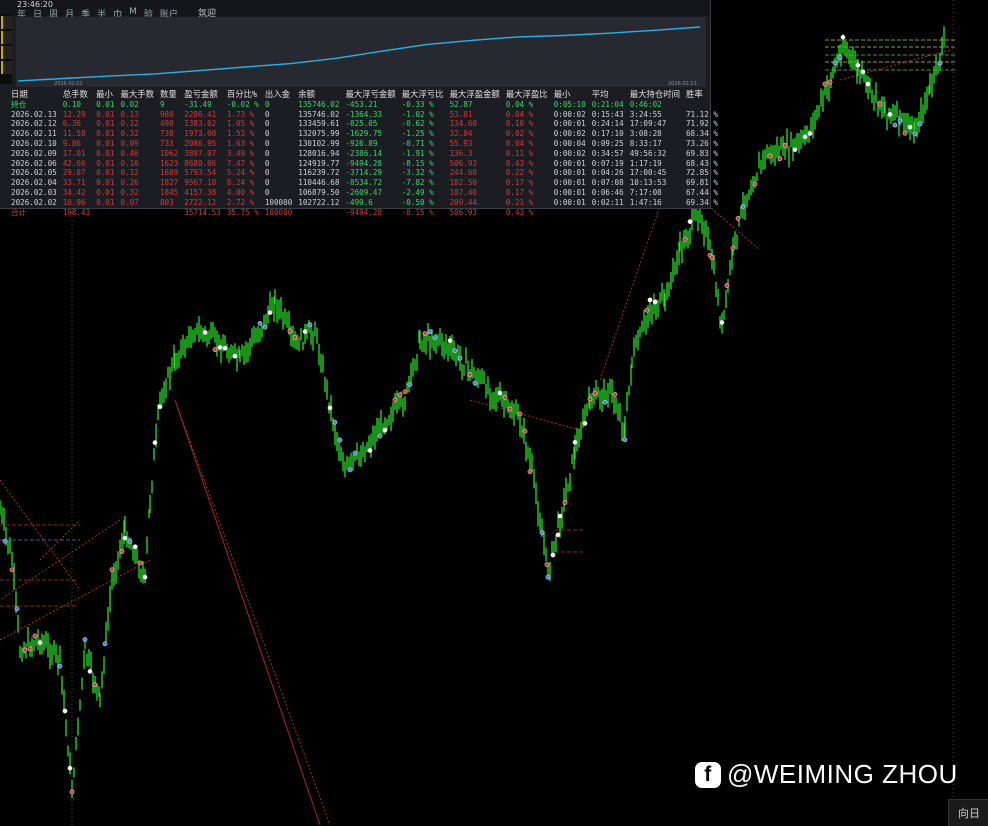 The width and height of the screenshot is (988, 826). What do you see at coordinates (607, 114) in the screenshot?
I see `cell: 0:15:43` at bounding box center [607, 114].